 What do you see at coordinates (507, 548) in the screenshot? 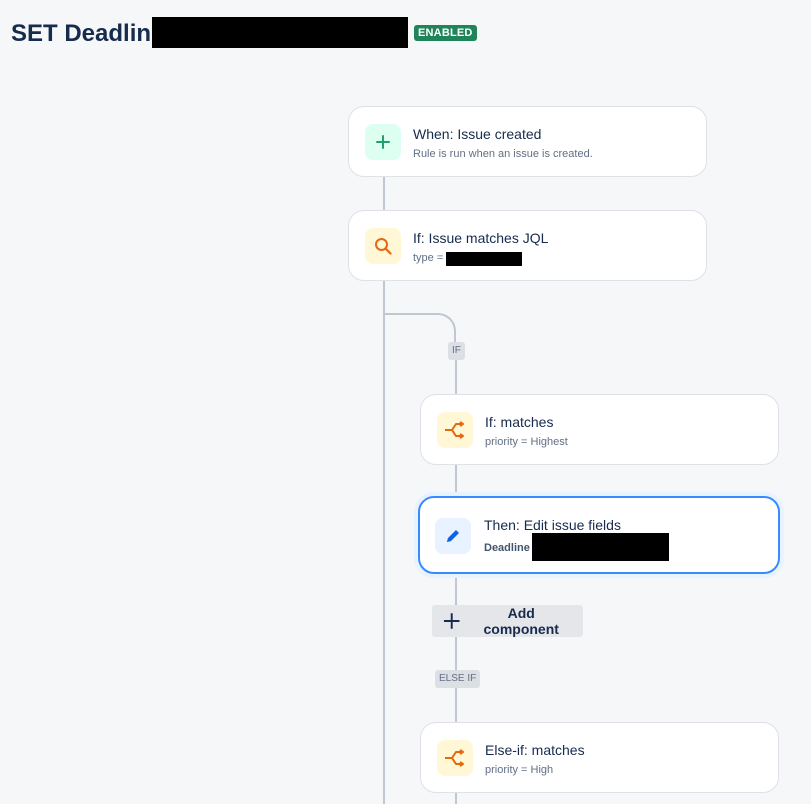
I see `action-subtitle: Deadline` at bounding box center [507, 548].